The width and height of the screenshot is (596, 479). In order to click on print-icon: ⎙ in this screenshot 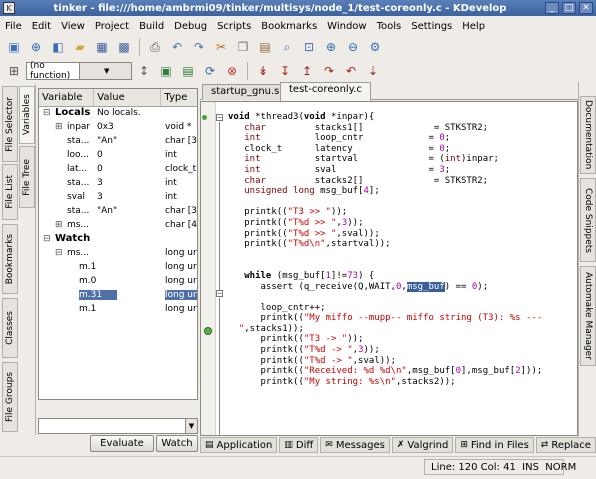, I will do `click(155, 47)`.